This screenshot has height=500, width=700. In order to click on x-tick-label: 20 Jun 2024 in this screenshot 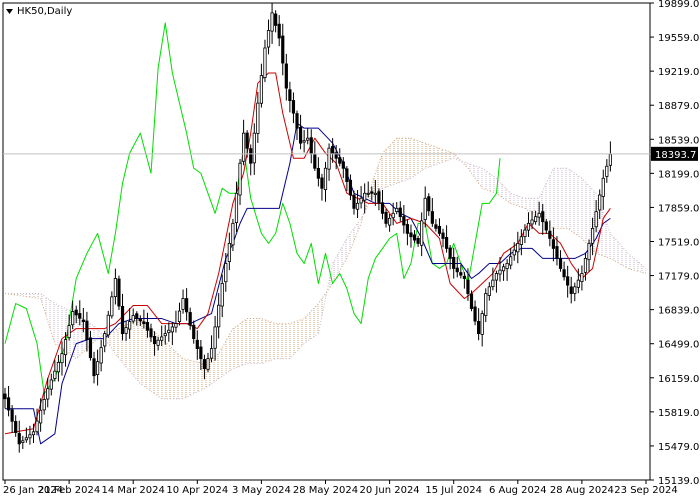, I will do `click(390, 490)`.